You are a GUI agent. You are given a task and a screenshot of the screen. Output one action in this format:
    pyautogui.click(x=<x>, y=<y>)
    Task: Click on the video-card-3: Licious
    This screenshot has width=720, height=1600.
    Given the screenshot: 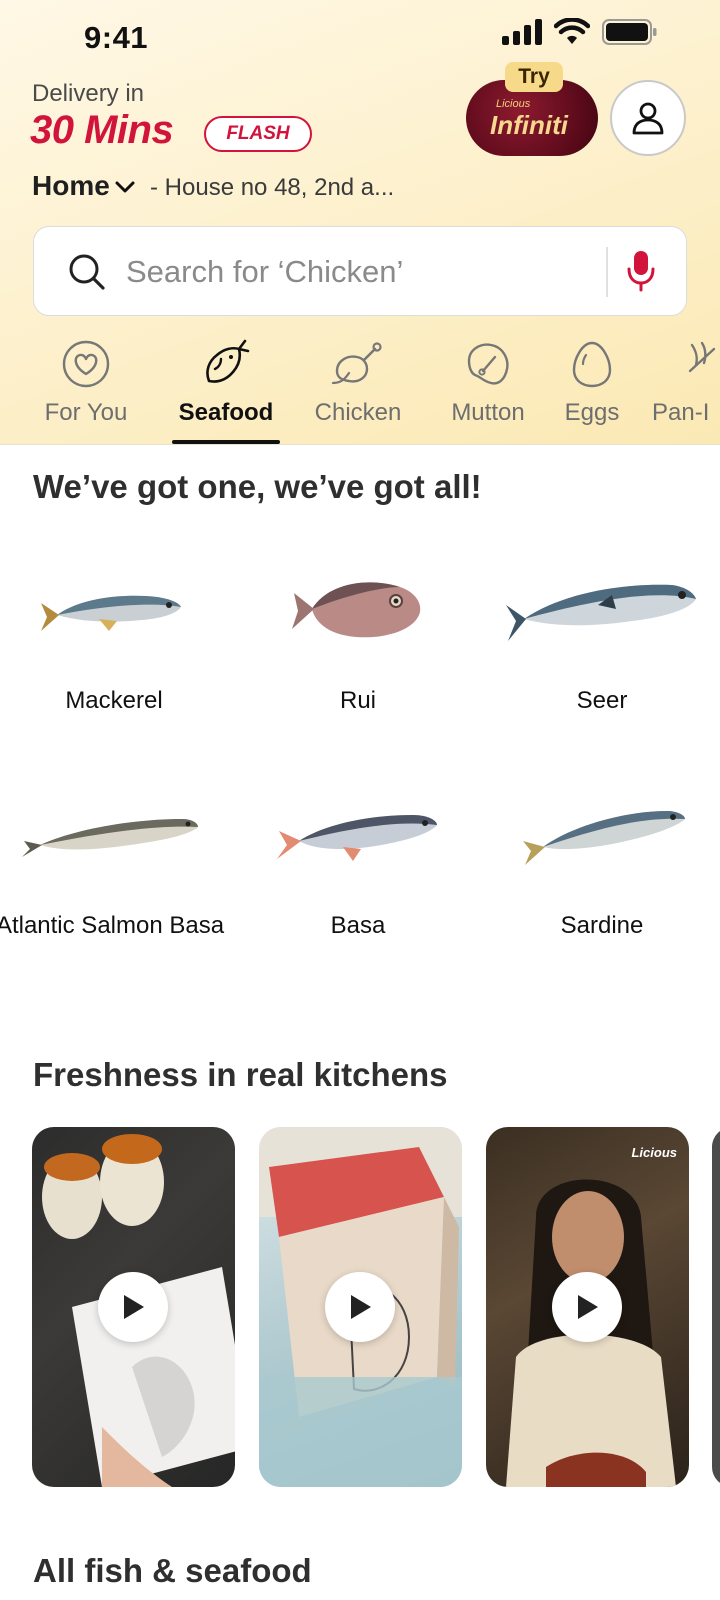 What is the action you would take?
    pyautogui.click(x=587, y=1307)
    